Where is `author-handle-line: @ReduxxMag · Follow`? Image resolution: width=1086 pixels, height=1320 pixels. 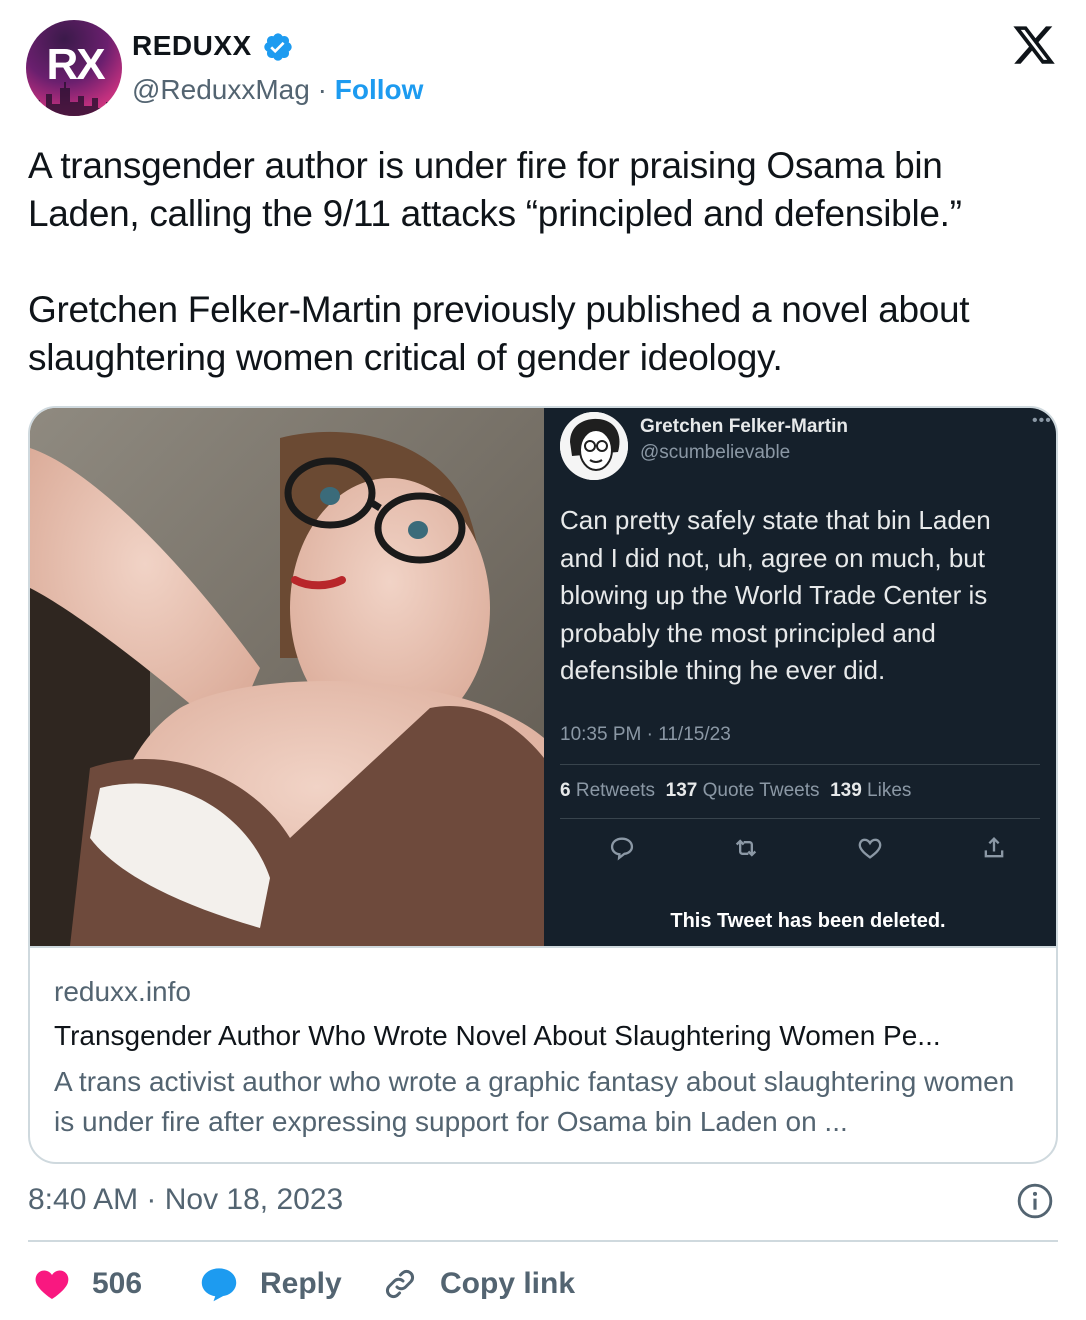 author-handle-line: @ReduxxMag · Follow is located at coordinates (277, 90).